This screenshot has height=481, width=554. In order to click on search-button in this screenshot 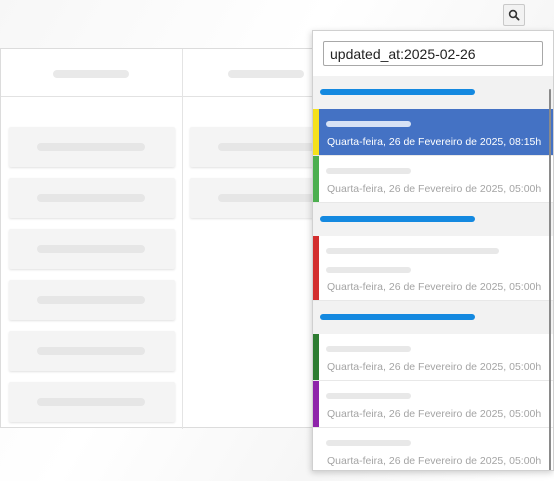, I will do `click(514, 15)`.